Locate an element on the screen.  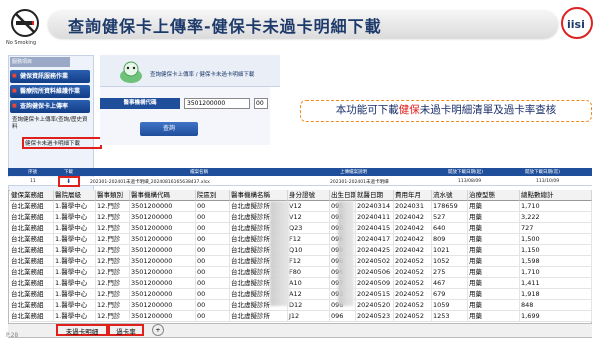
sheet-cell: 3,222 is located at coordinates (556, 217).